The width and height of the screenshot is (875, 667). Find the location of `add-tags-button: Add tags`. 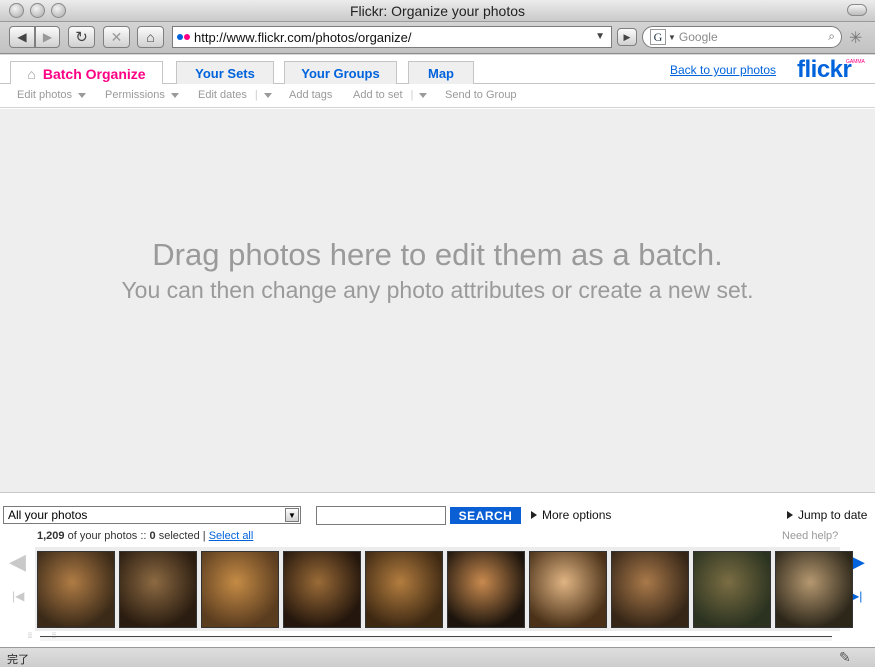

add-tags-button: Add tags is located at coordinates (310, 95).